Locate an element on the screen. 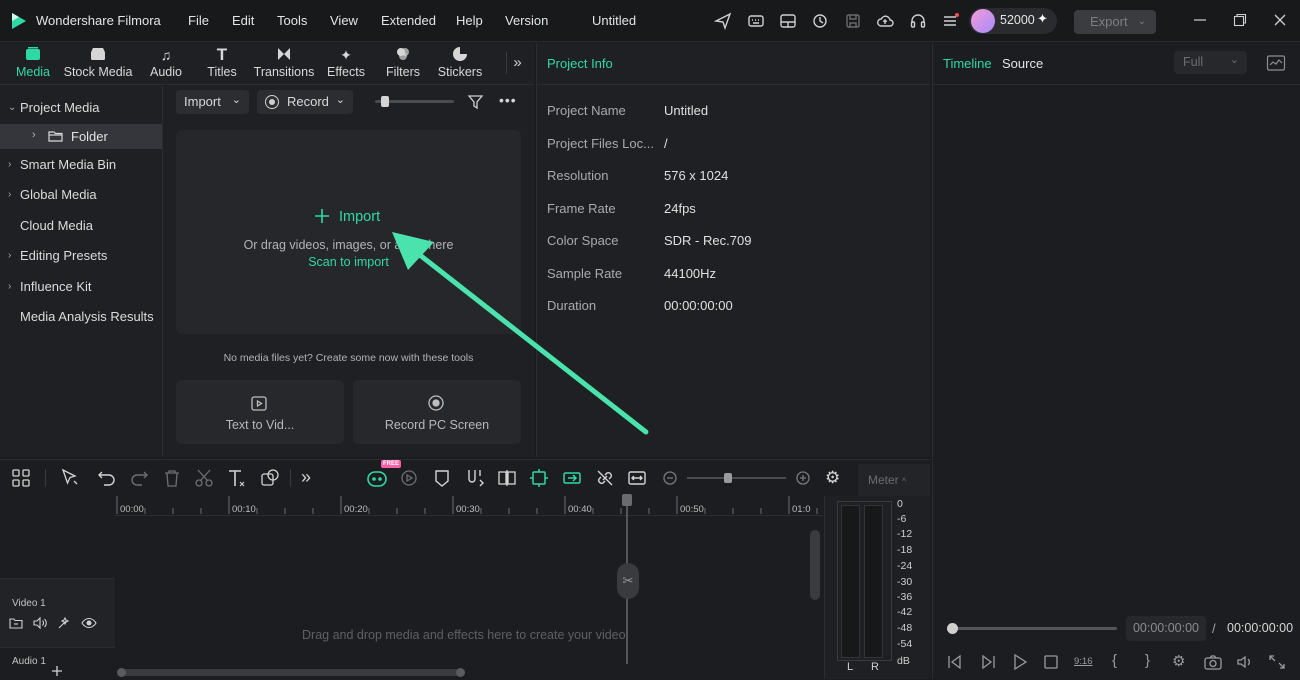 This screenshot has width=1300, height=680. import-dropdown: Import ⌄ is located at coordinates (212, 102).